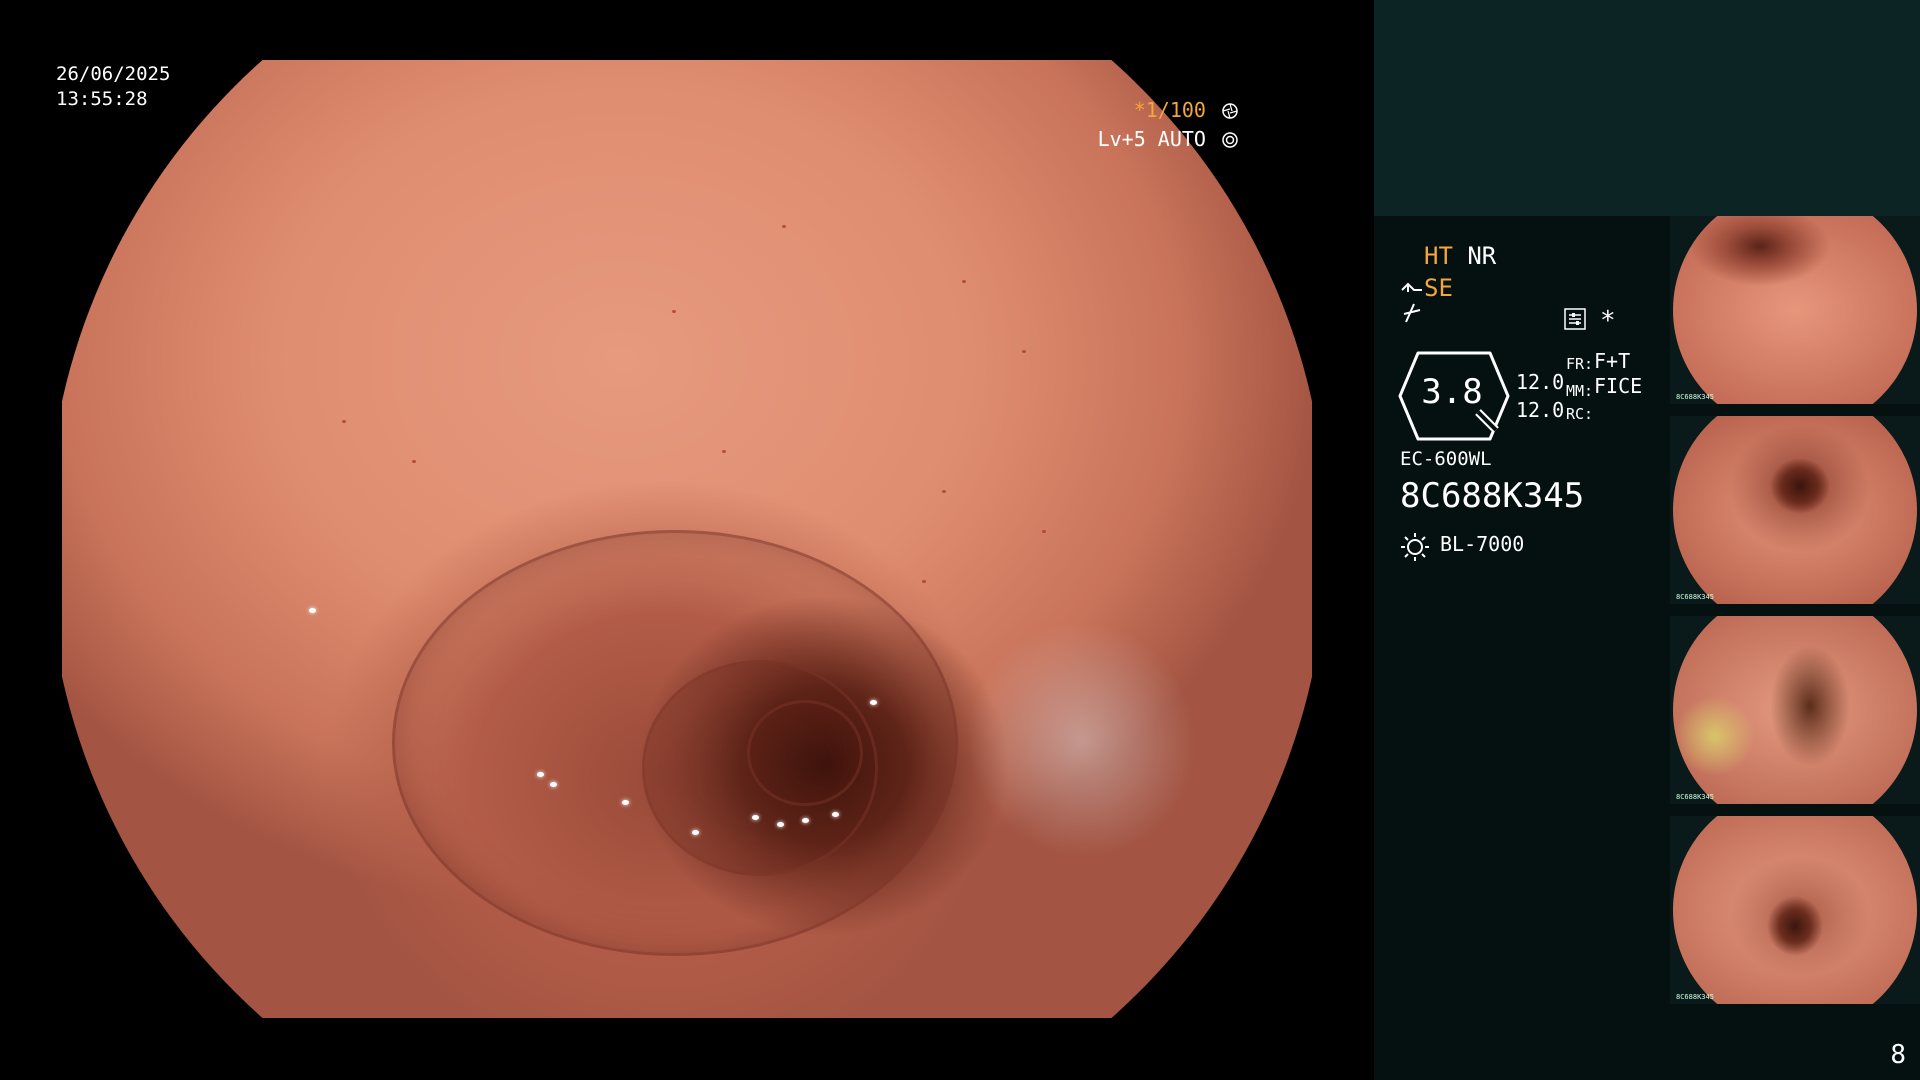  What do you see at coordinates (1580, 391) in the screenshot?
I see `mm-label: MM:` at bounding box center [1580, 391].